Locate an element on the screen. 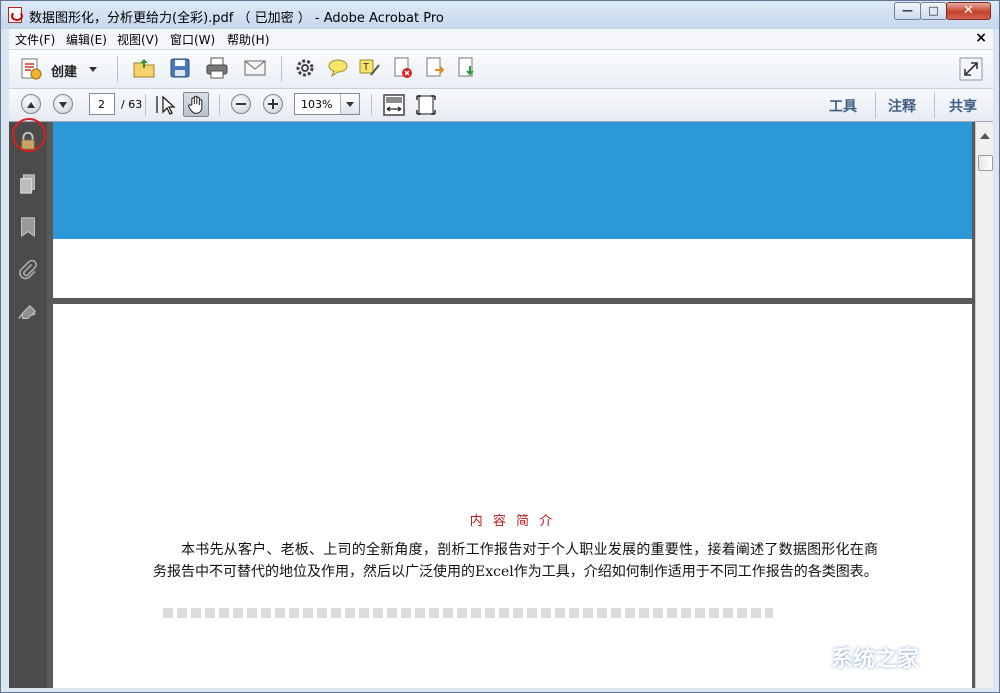 This screenshot has width=1000, height=693. scrollbar-thumb is located at coordinates (985, 163).